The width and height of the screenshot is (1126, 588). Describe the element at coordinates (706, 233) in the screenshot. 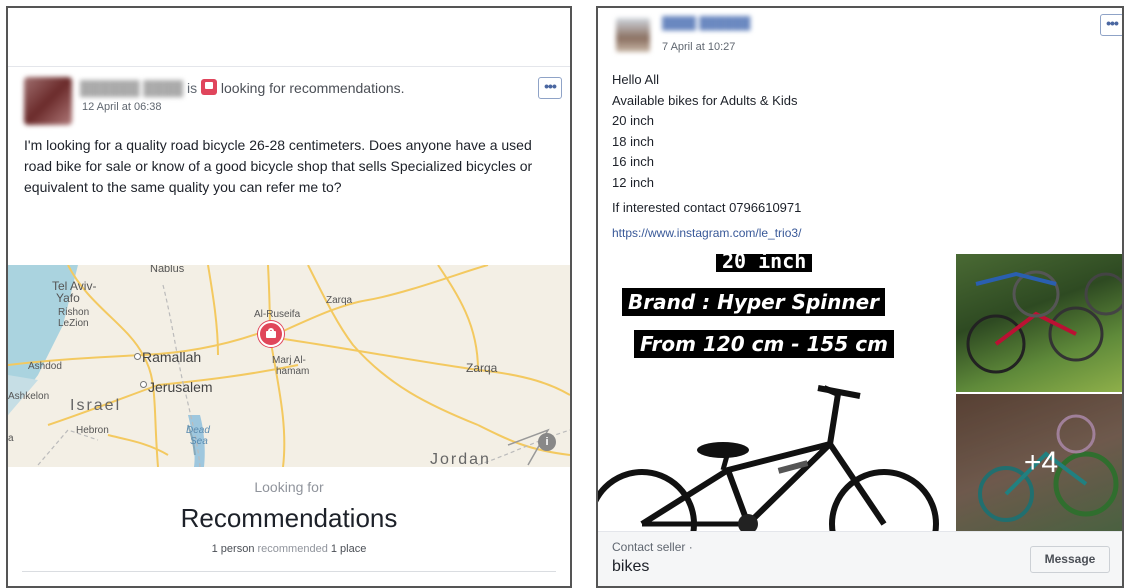

I see `instagram-link: https://www.instagram.com/le_trio3/` at that location.